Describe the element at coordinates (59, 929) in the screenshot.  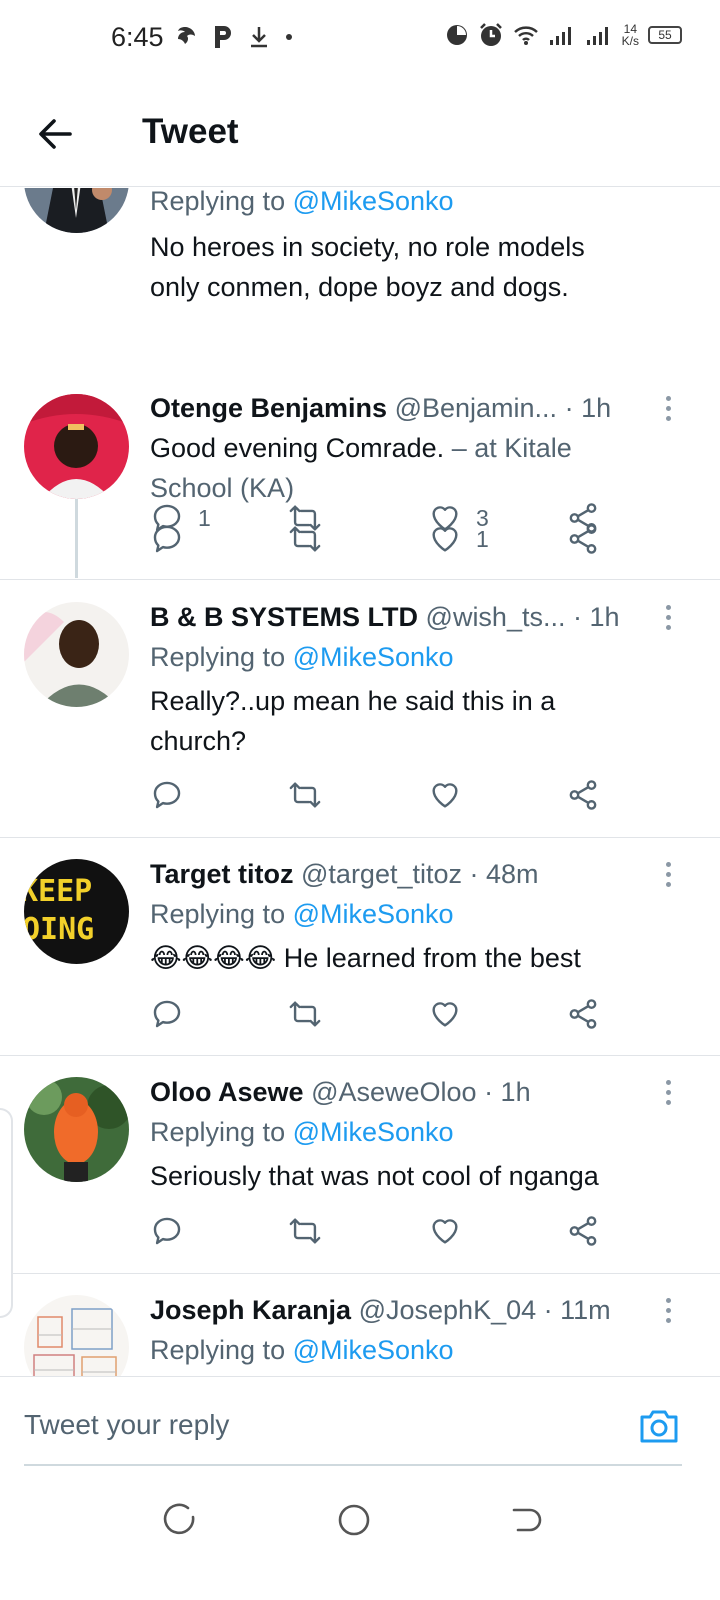
I see `avatar-text: OING` at that location.